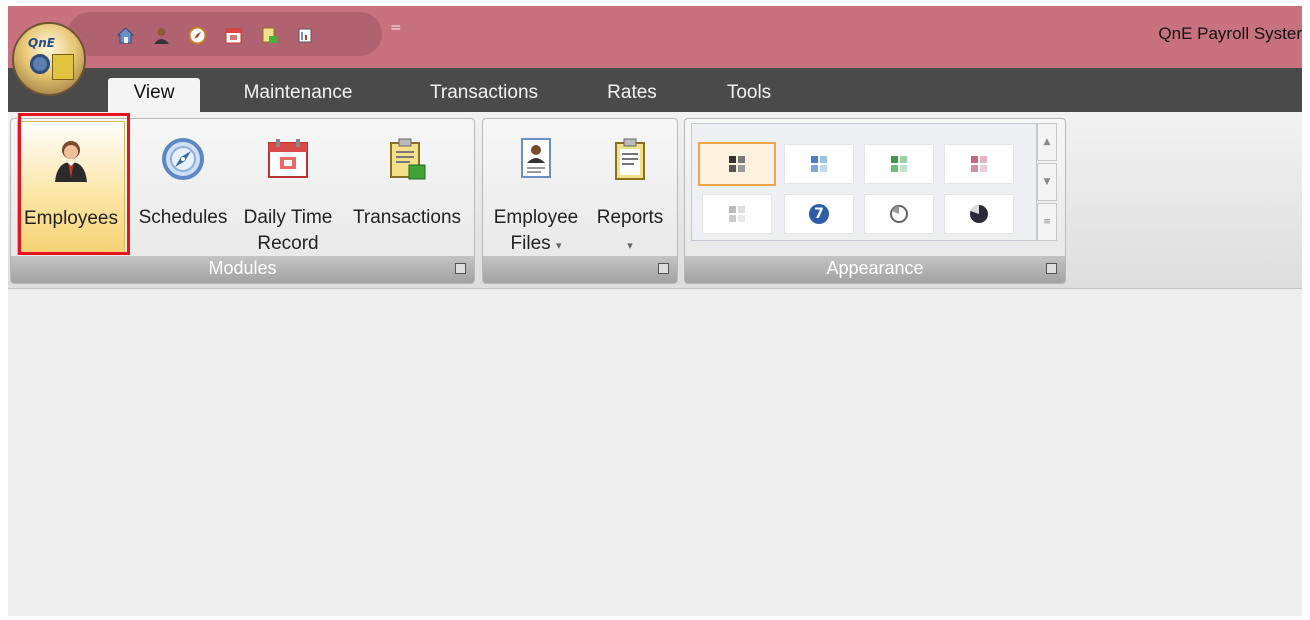 This screenshot has height=620, width=1310. I want to click on daily-time-record-label: Daily Time Record, so click(288, 231).